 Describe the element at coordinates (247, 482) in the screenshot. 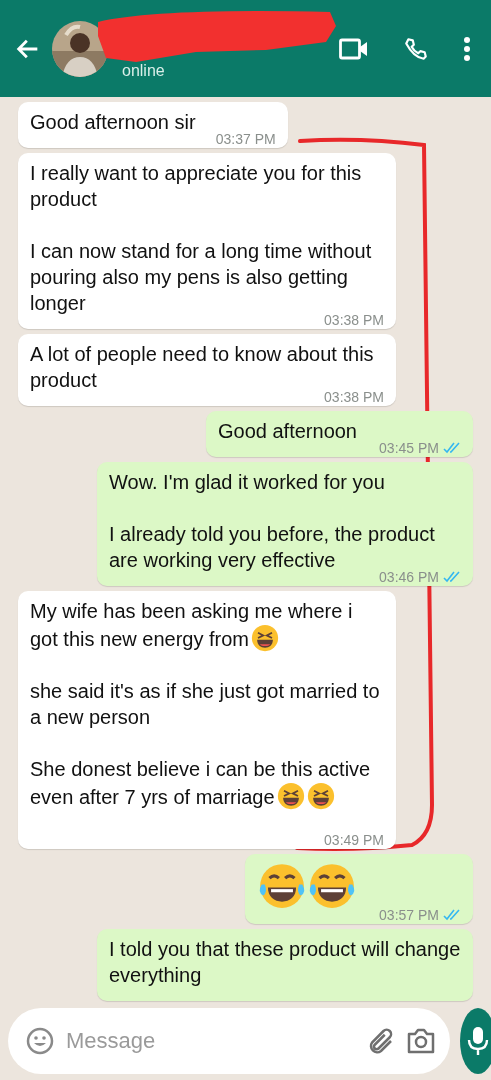

I see `message-text: Wow. I'm glad it worked for you` at that location.